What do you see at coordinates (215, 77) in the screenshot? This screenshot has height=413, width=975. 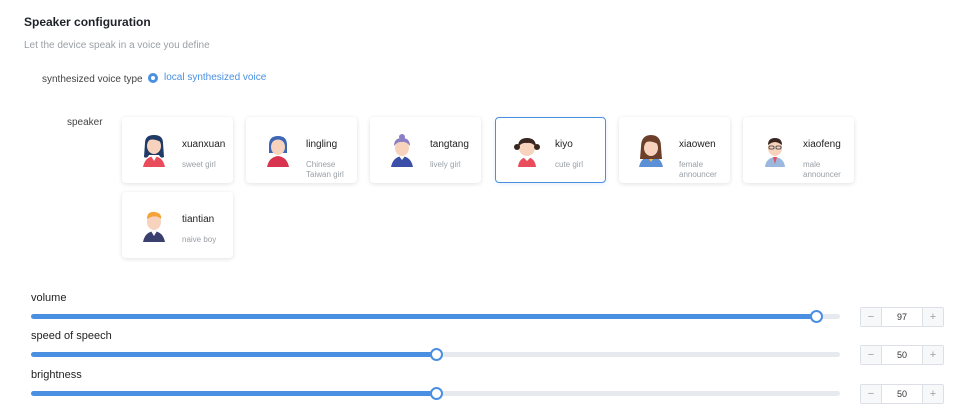 I see `voice-type-option: local synthesized voice` at bounding box center [215, 77].